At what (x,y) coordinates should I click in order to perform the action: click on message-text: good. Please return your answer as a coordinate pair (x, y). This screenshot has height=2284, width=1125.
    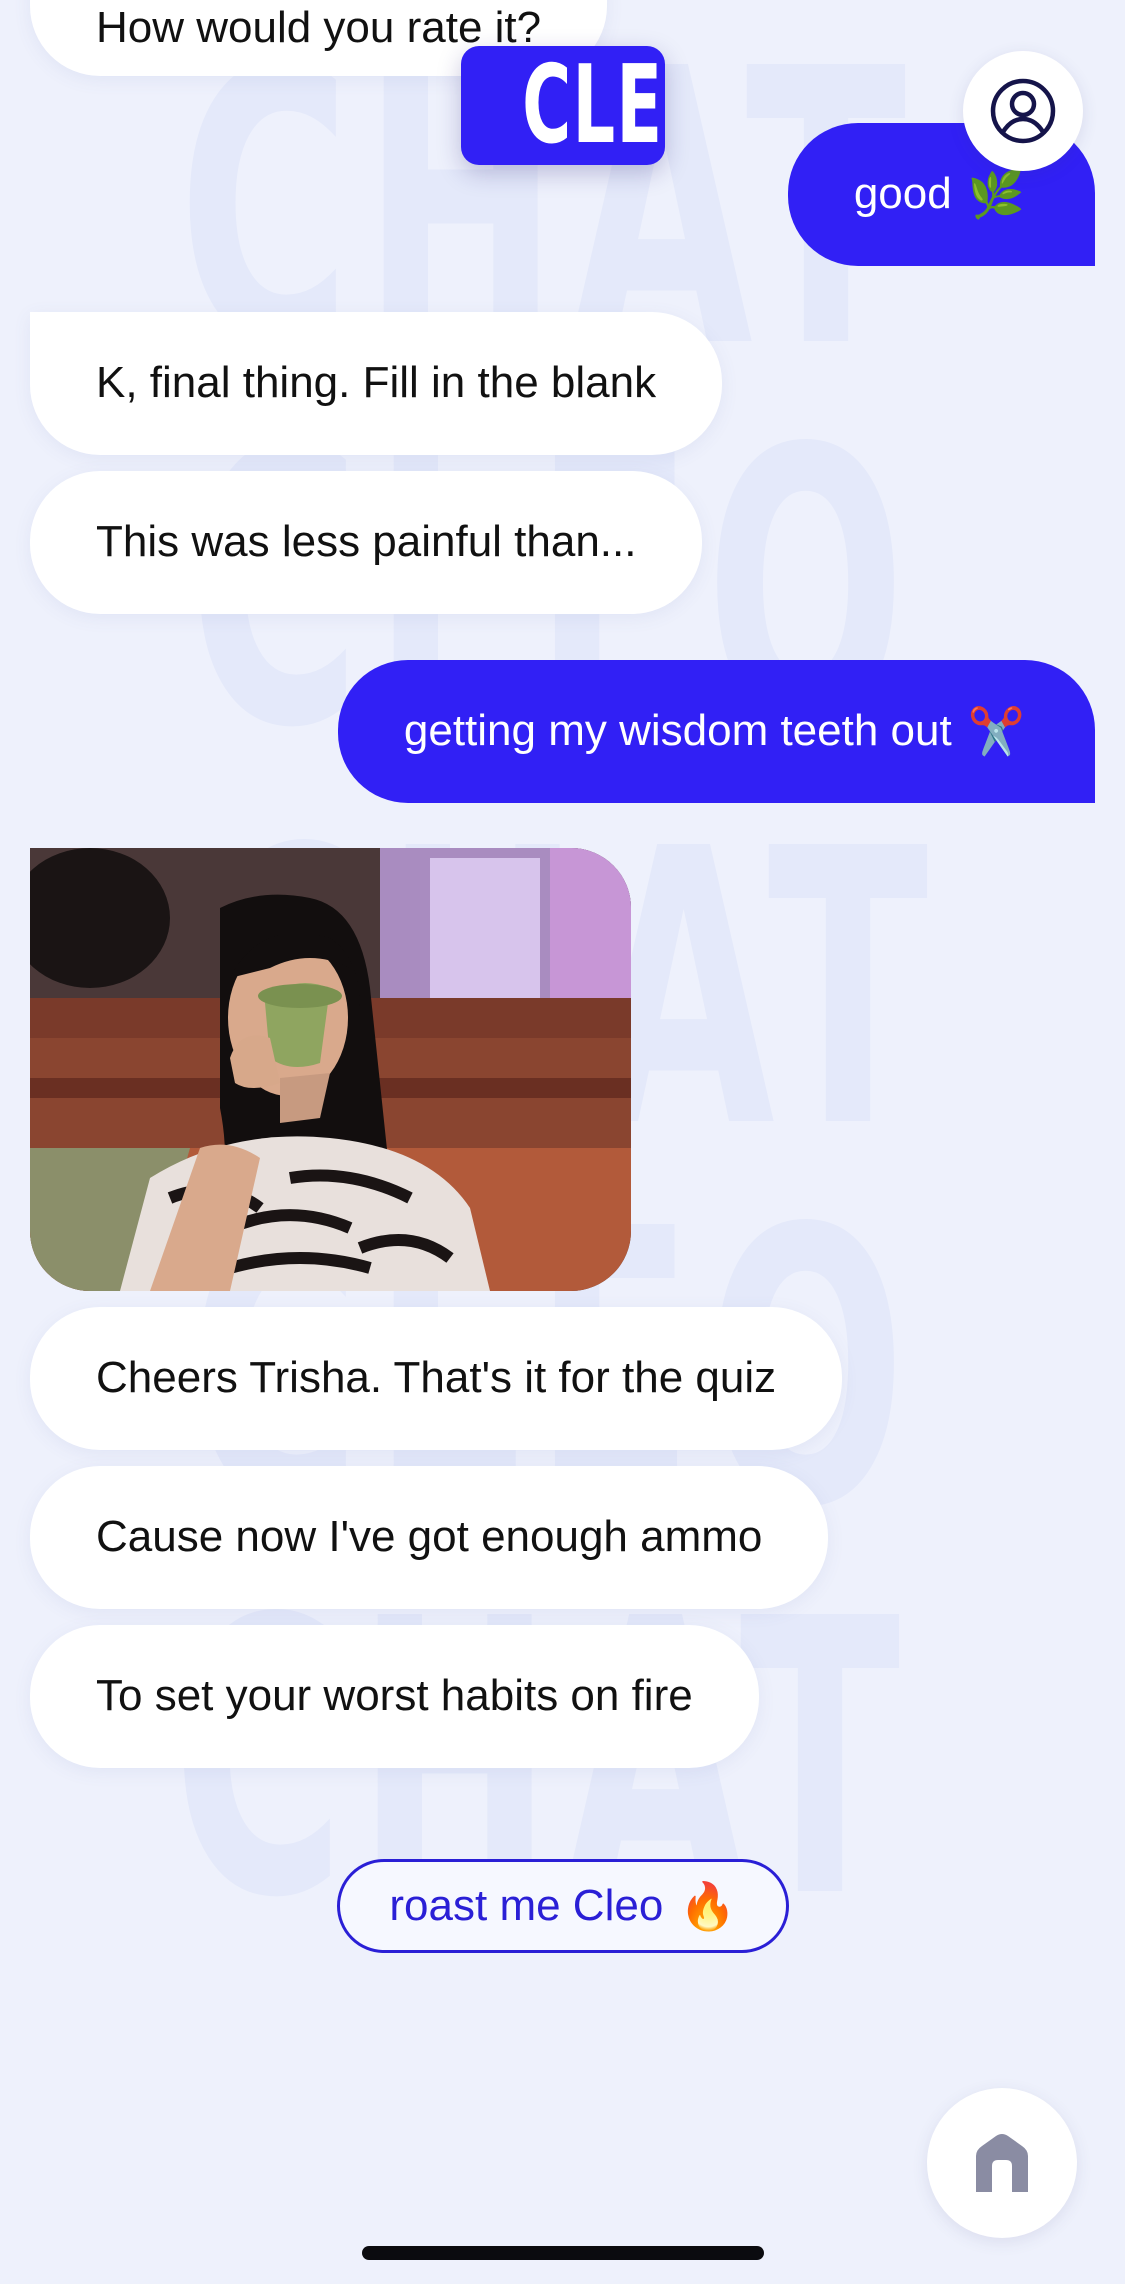
    Looking at the image, I should click on (902, 194).